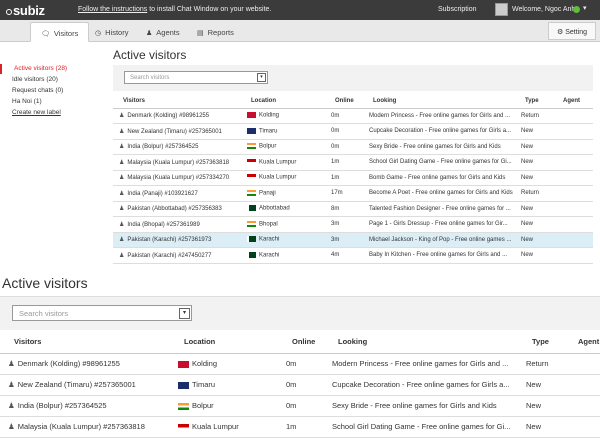 The height and width of the screenshot is (438, 600). What do you see at coordinates (111, 32) in the screenshot?
I see `tab-history: ◷ History` at bounding box center [111, 32].